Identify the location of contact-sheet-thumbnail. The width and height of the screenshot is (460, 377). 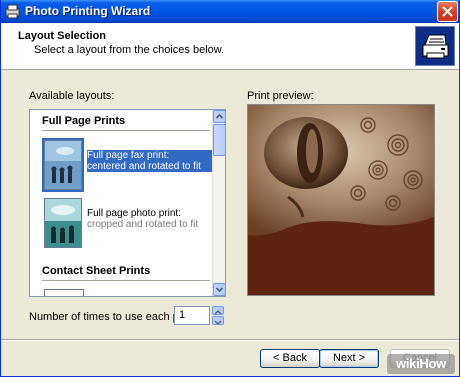
(64, 292).